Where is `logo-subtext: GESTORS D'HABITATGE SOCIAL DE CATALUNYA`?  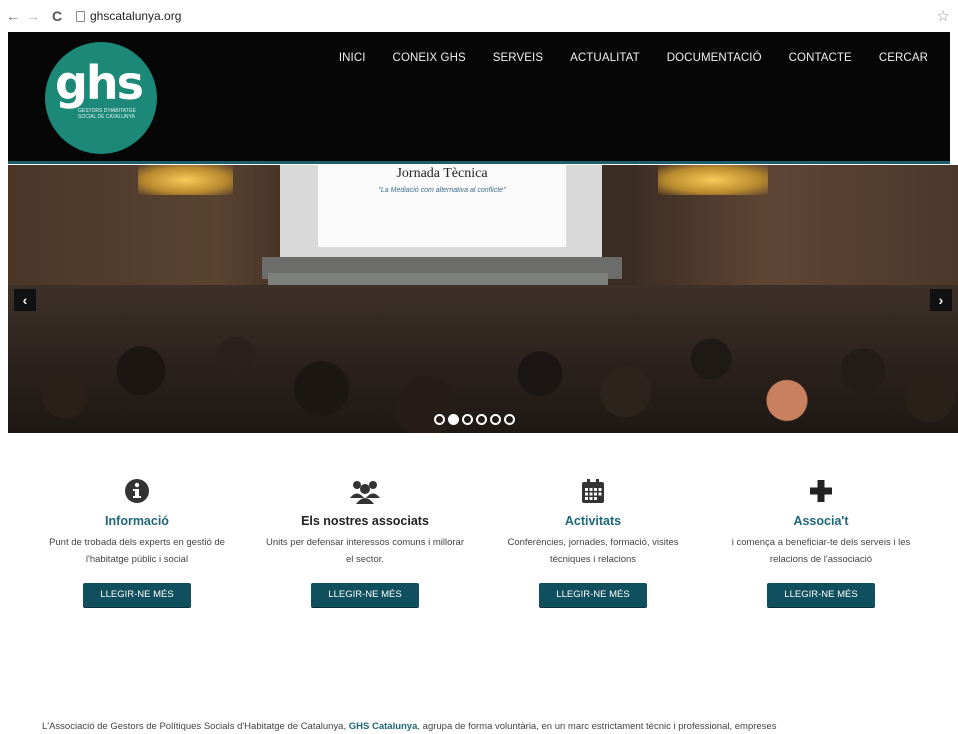
logo-subtext: GESTORS D'HABITATGE SOCIAL DE CATALUNYA is located at coordinates (107, 114).